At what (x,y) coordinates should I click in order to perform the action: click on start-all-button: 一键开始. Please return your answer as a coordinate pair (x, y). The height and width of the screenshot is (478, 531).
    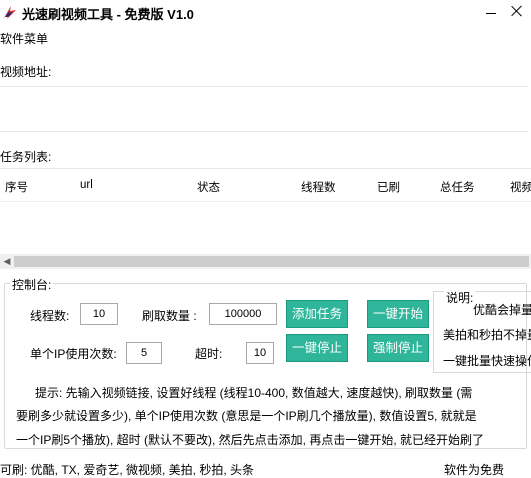
    Looking at the image, I should click on (398, 314).